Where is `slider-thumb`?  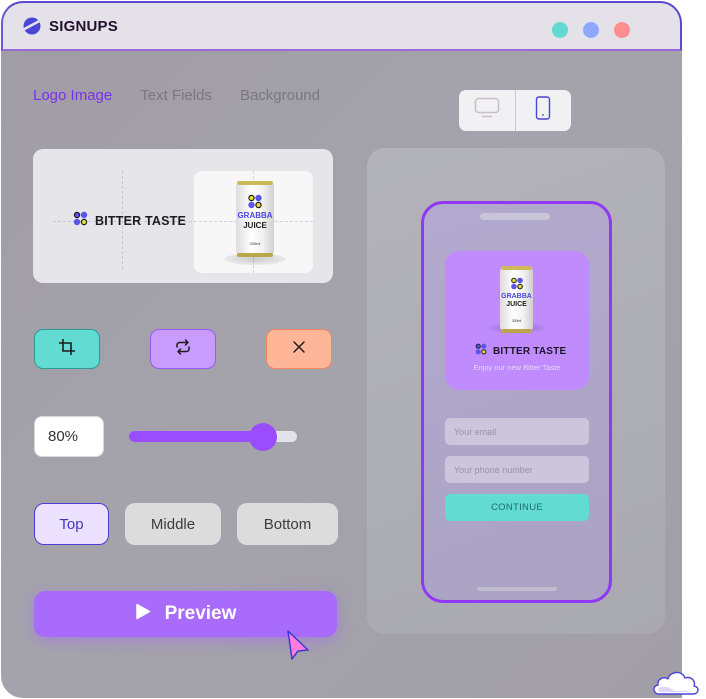 slider-thumb is located at coordinates (263, 437).